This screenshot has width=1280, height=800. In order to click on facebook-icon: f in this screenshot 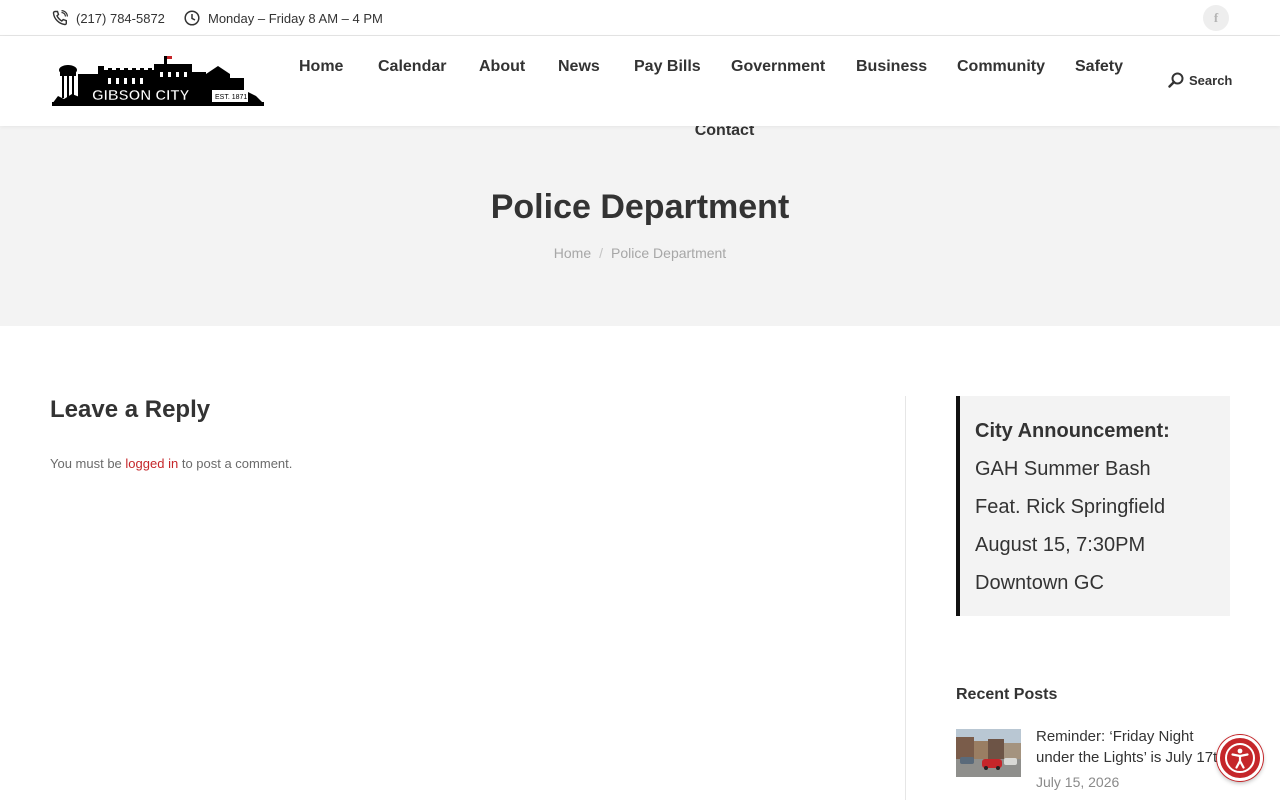, I will do `click(1216, 18)`.